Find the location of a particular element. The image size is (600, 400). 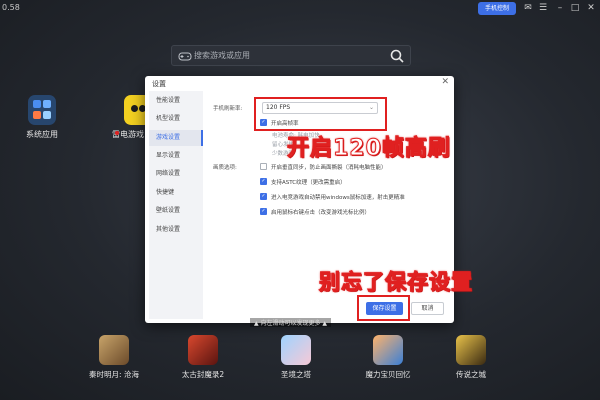

game-item: 魔力宝贝回忆 is located at coordinates (388, 357).